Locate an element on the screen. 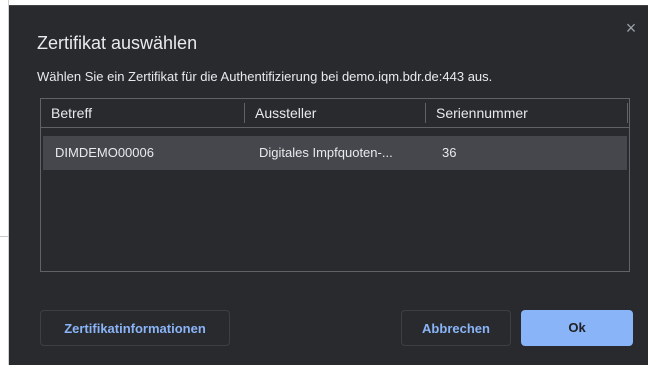 This screenshot has height=365, width=648. certificate-info-button: Zertifikatinformationen is located at coordinates (135, 328).